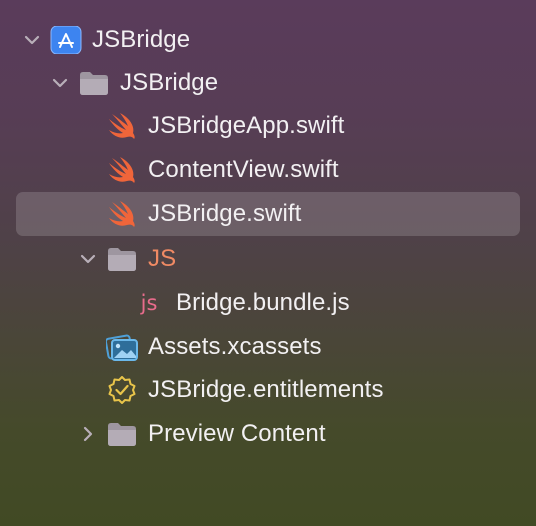 The width and height of the screenshot is (536, 526). I want to click on entitlements-icon, so click(122, 390).